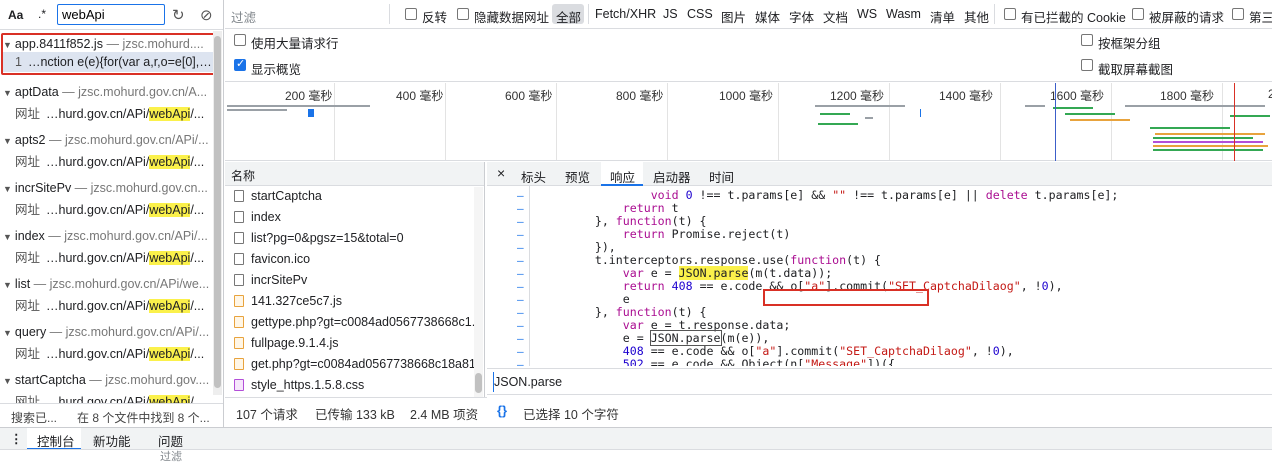 The image size is (1272, 463). What do you see at coordinates (767, 16) in the screenshot?
I see `filter-media: 媒体` at bounding box center [767, 16].